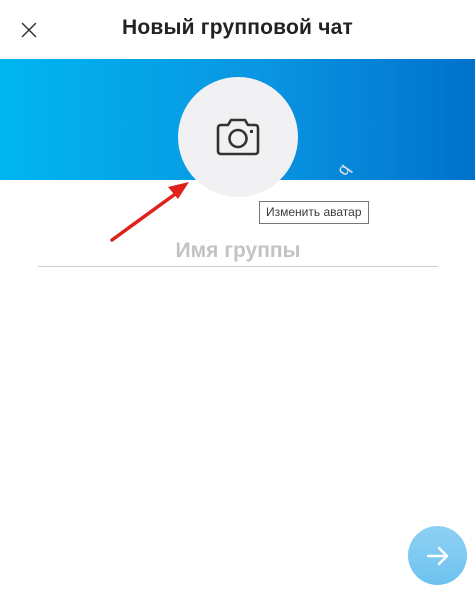 The width and height of the screenshot is (475, 593). What do you see at coordinates (314, 212) in the screenshot?
I see `change-avatar-tooltip: Изменить аватар` at bounding box center [314, 212].